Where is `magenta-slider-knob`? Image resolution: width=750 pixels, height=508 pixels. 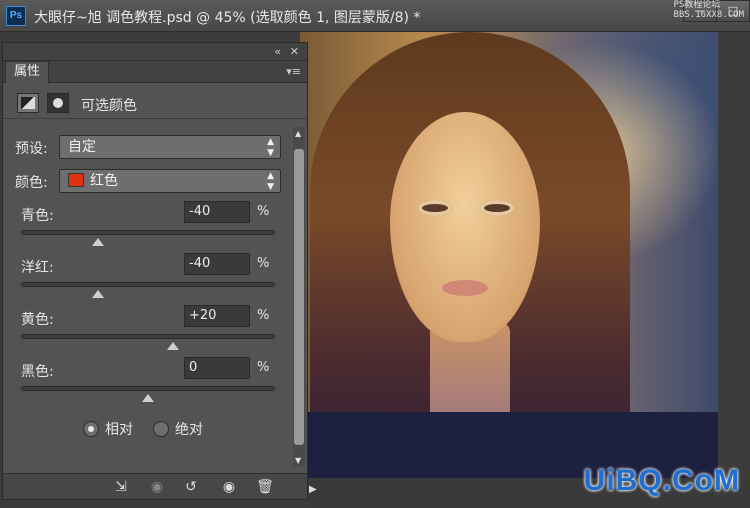 magenta-slider-knob is located at coordinates (97, 294).